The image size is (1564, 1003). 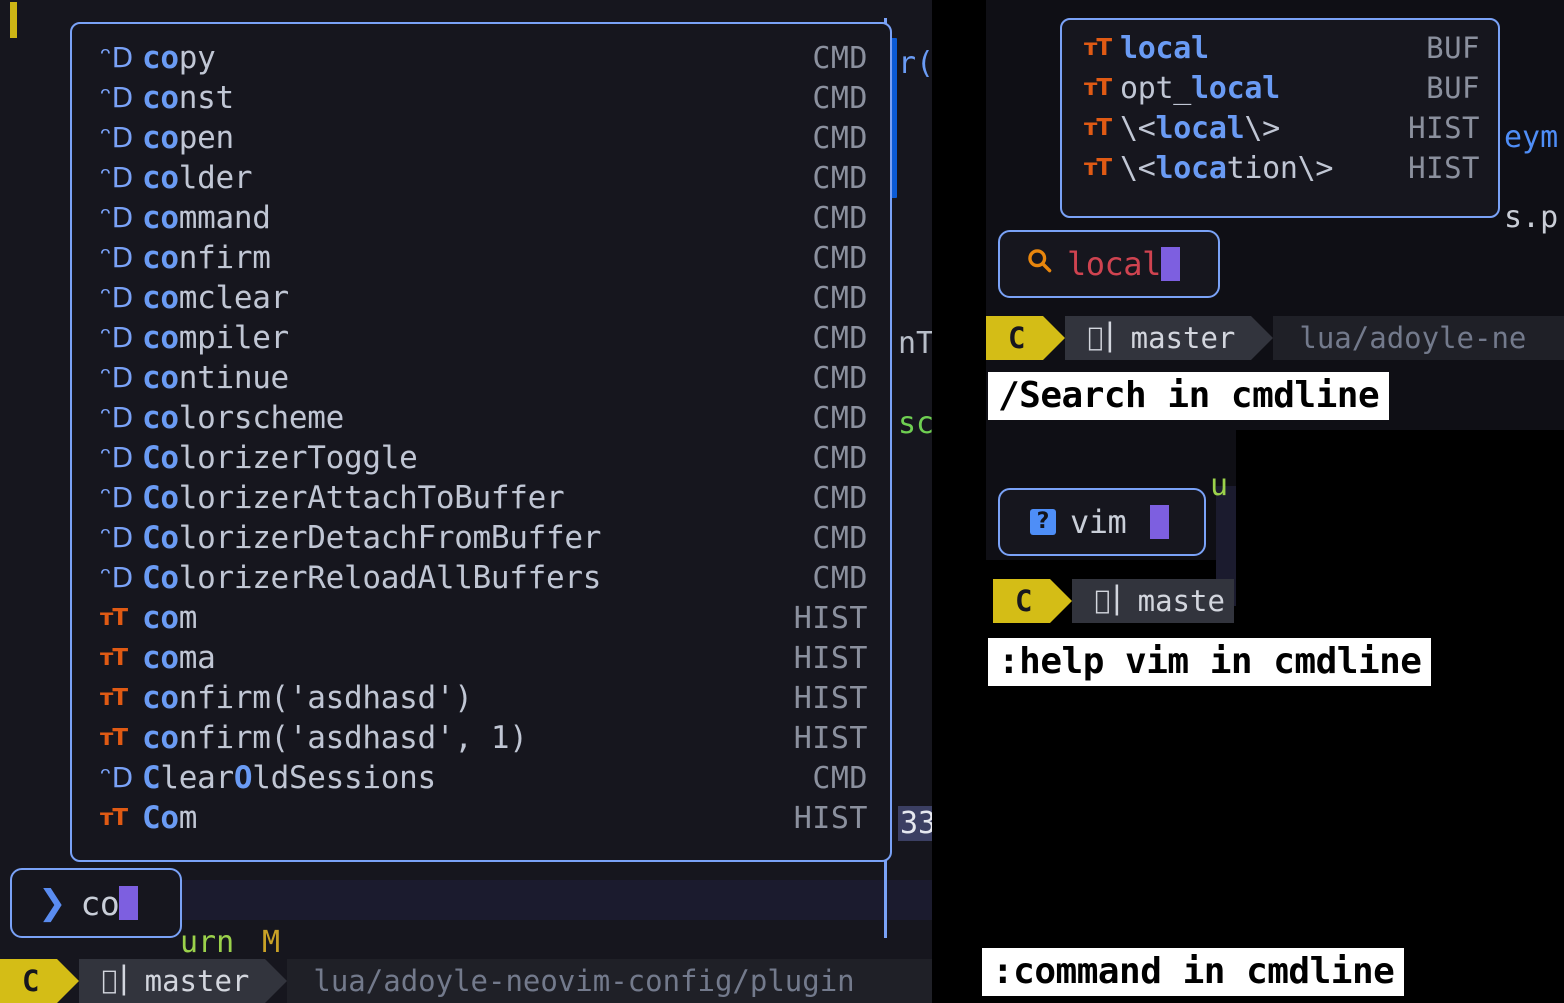 What do you see at coordinates (555, 900) in the screenshot?
I see `cmdline-highlight-strip` at bounding box center [555, 900].